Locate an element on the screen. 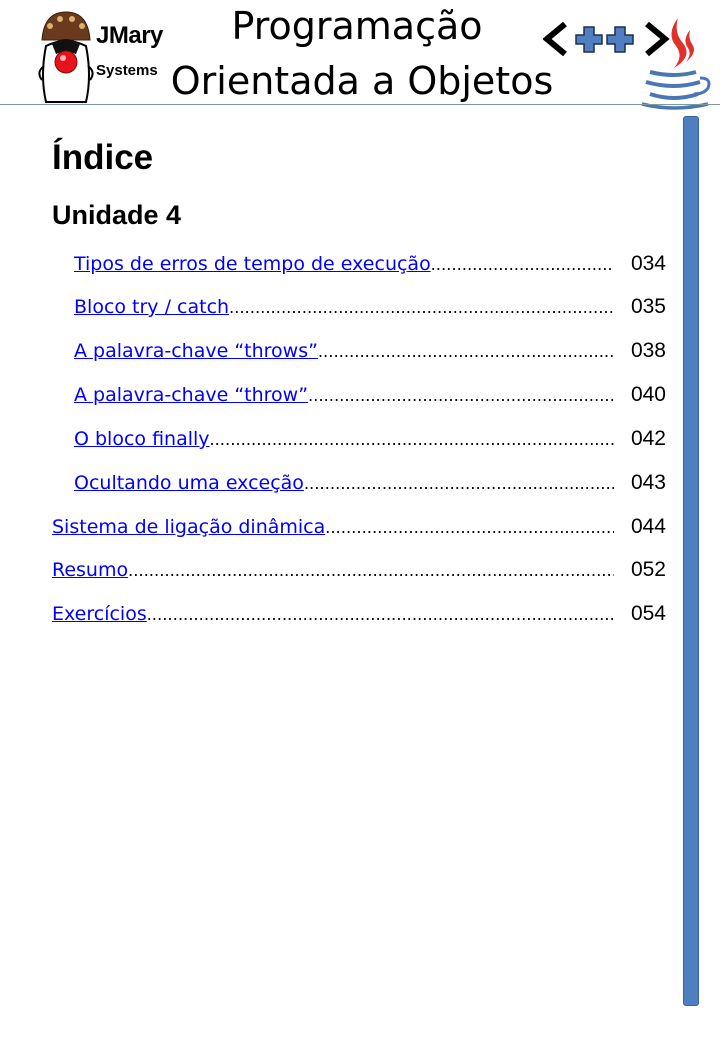 This screenshot has width=720, height=1040. toc-link: Sistema de ligação dinâmica is located at coordinates (188, 527).